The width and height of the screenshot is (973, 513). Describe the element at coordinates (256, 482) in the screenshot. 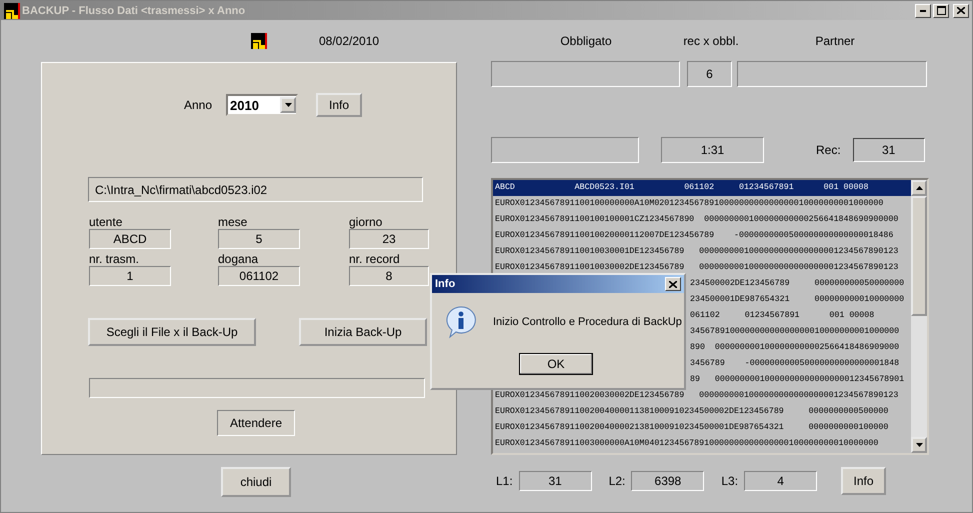

I see `close-form-button: chiudi` at that location.